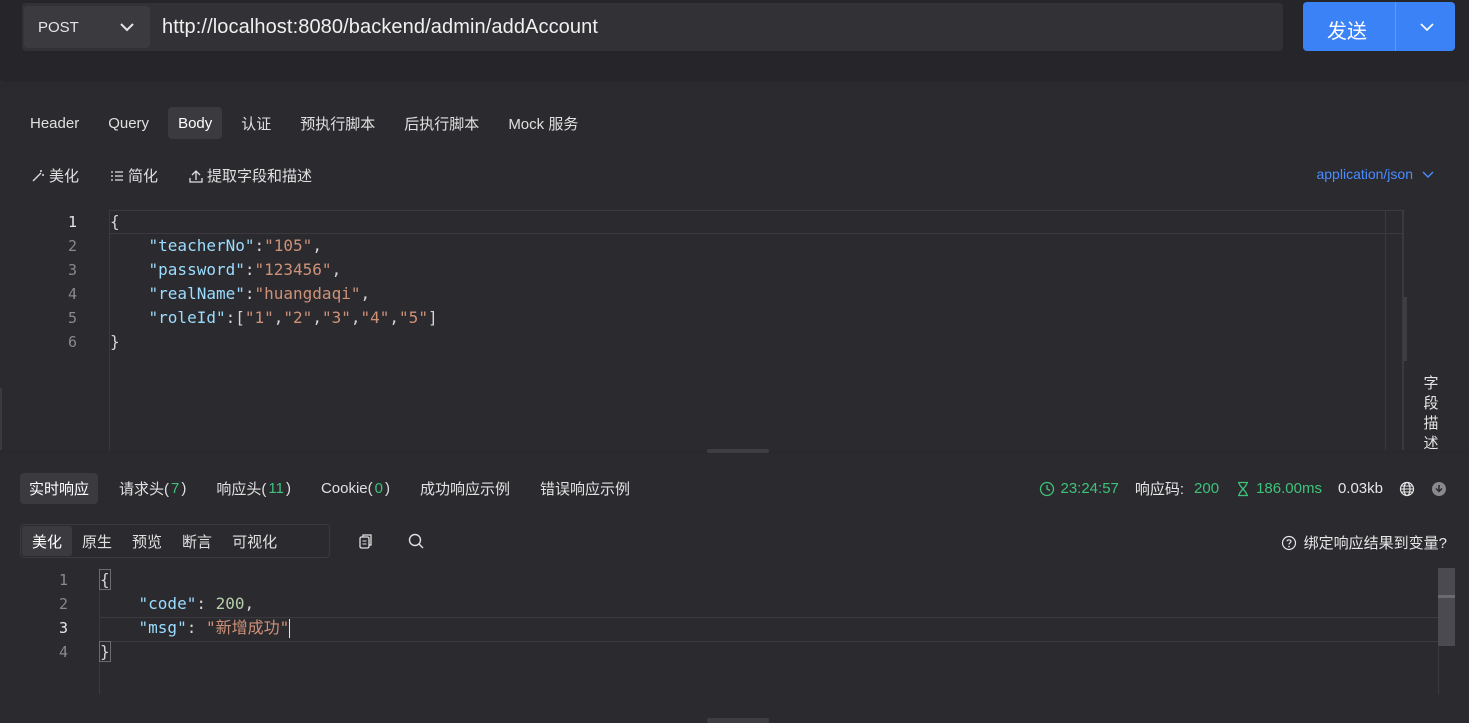 The width and height of the screenshot is (1469, 723). I want to click on editor-scrollbar-track, so click(1385, 330).